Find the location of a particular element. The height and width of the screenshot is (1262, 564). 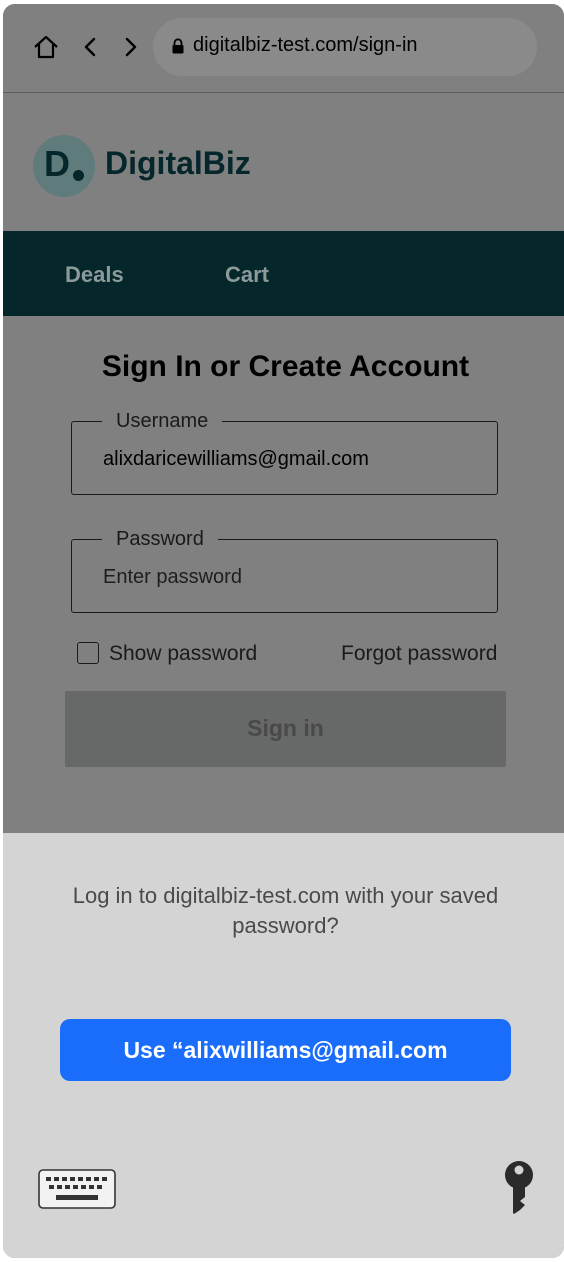

url-text: digitalbiz-test.com/sign-in is located at coordinates (305, 45).